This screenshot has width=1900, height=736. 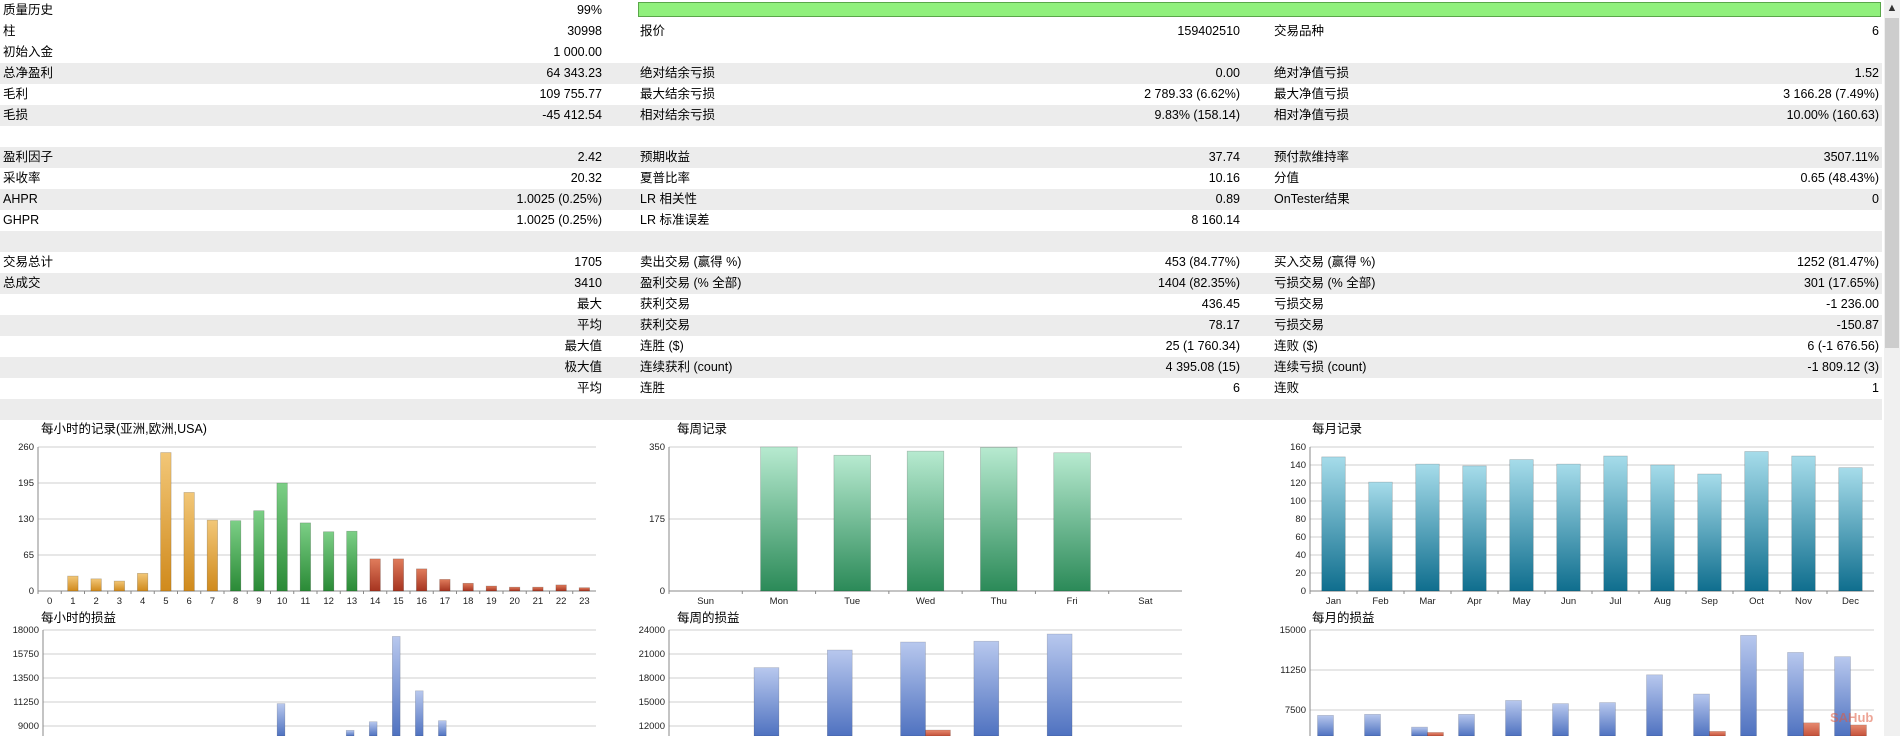 What do you see at coordinates (583, 346) in the screenshot?
I see `metric-value: 最大值` at bounding box center [583, 346].